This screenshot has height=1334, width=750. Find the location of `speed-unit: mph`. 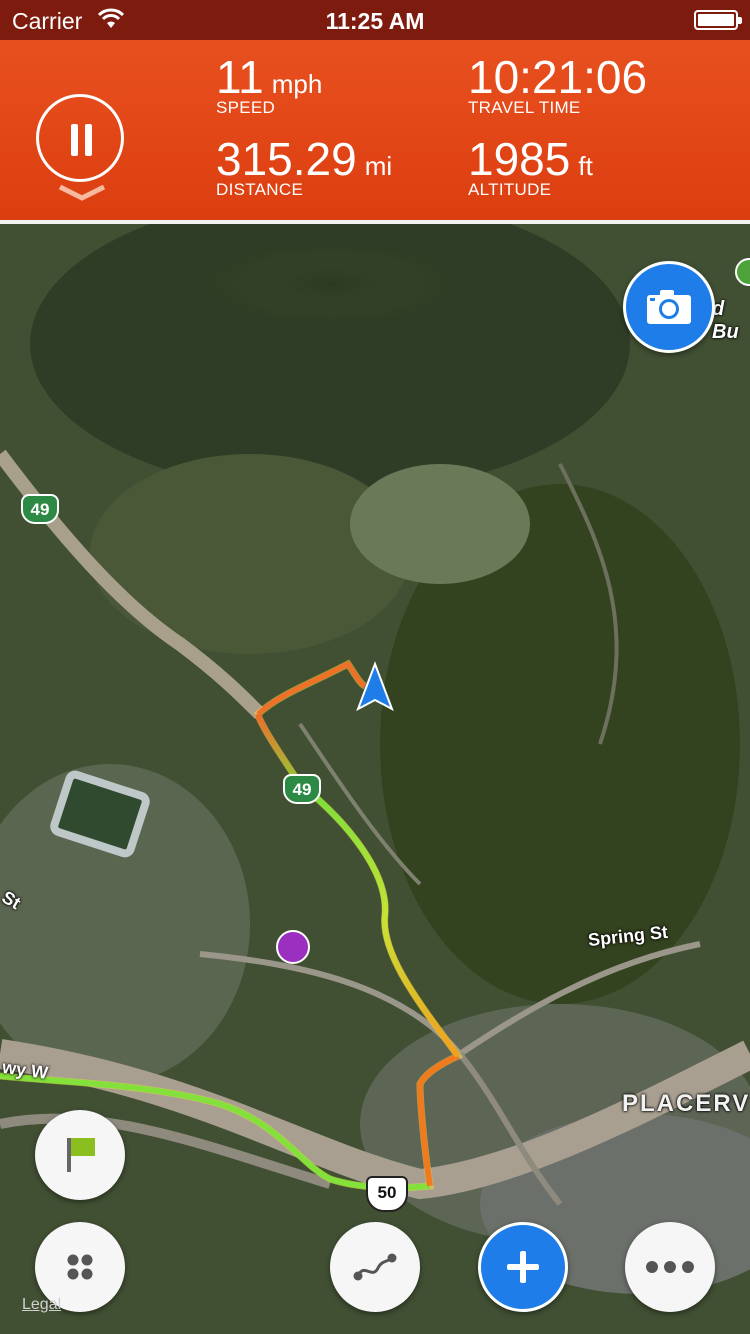

speed-unit: mph is located at coordinates (297, 84).